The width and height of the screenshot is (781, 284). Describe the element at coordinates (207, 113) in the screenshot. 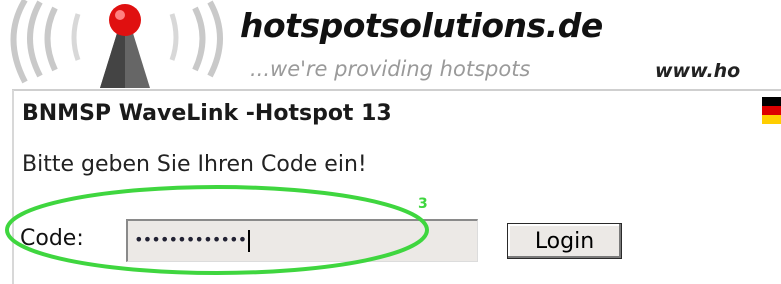

I see `page-title: BNMSP WaveLink -Hotspot 13` at that location.